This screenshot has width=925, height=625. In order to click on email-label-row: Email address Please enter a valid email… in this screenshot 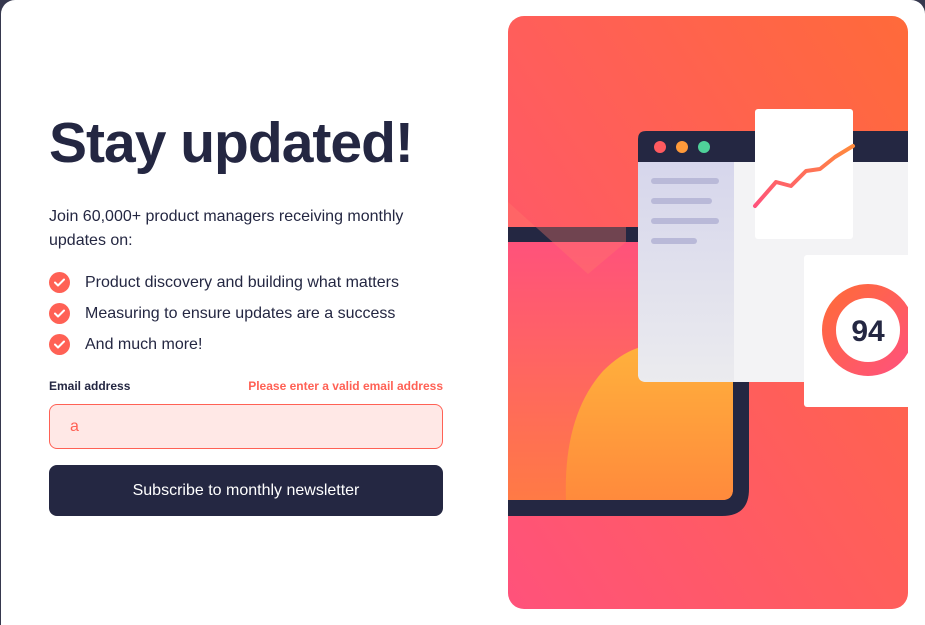, I will do `click(246, 386)`.